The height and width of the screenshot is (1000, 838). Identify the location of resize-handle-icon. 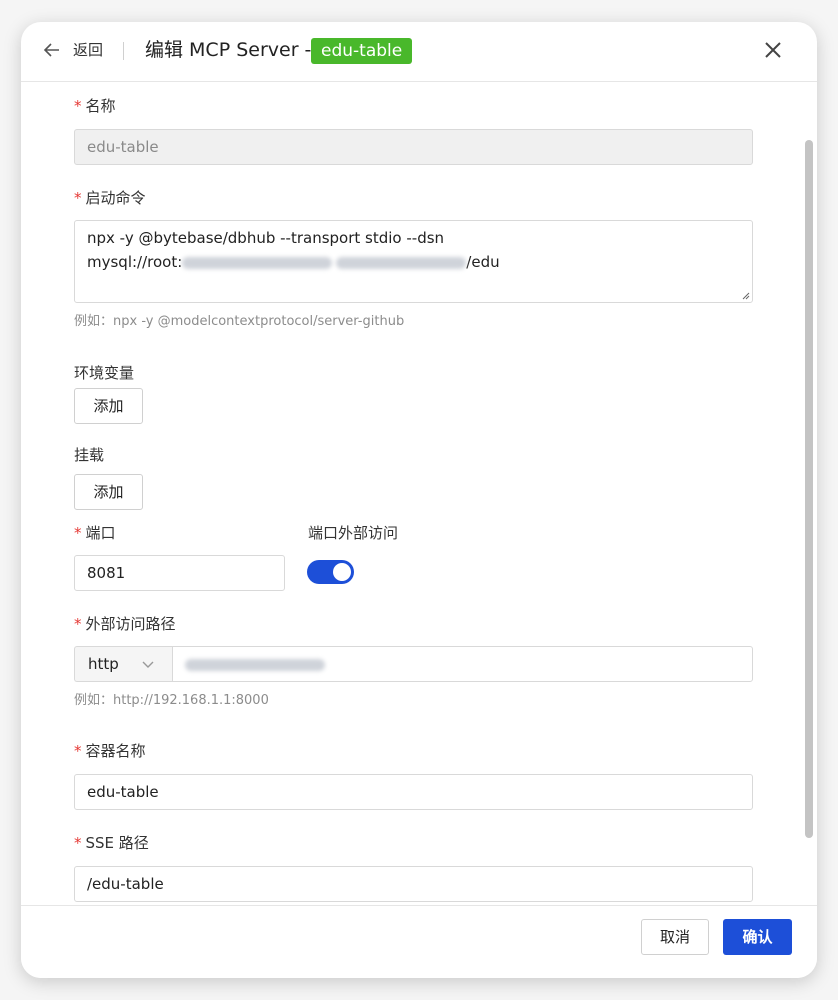
(746, 296).